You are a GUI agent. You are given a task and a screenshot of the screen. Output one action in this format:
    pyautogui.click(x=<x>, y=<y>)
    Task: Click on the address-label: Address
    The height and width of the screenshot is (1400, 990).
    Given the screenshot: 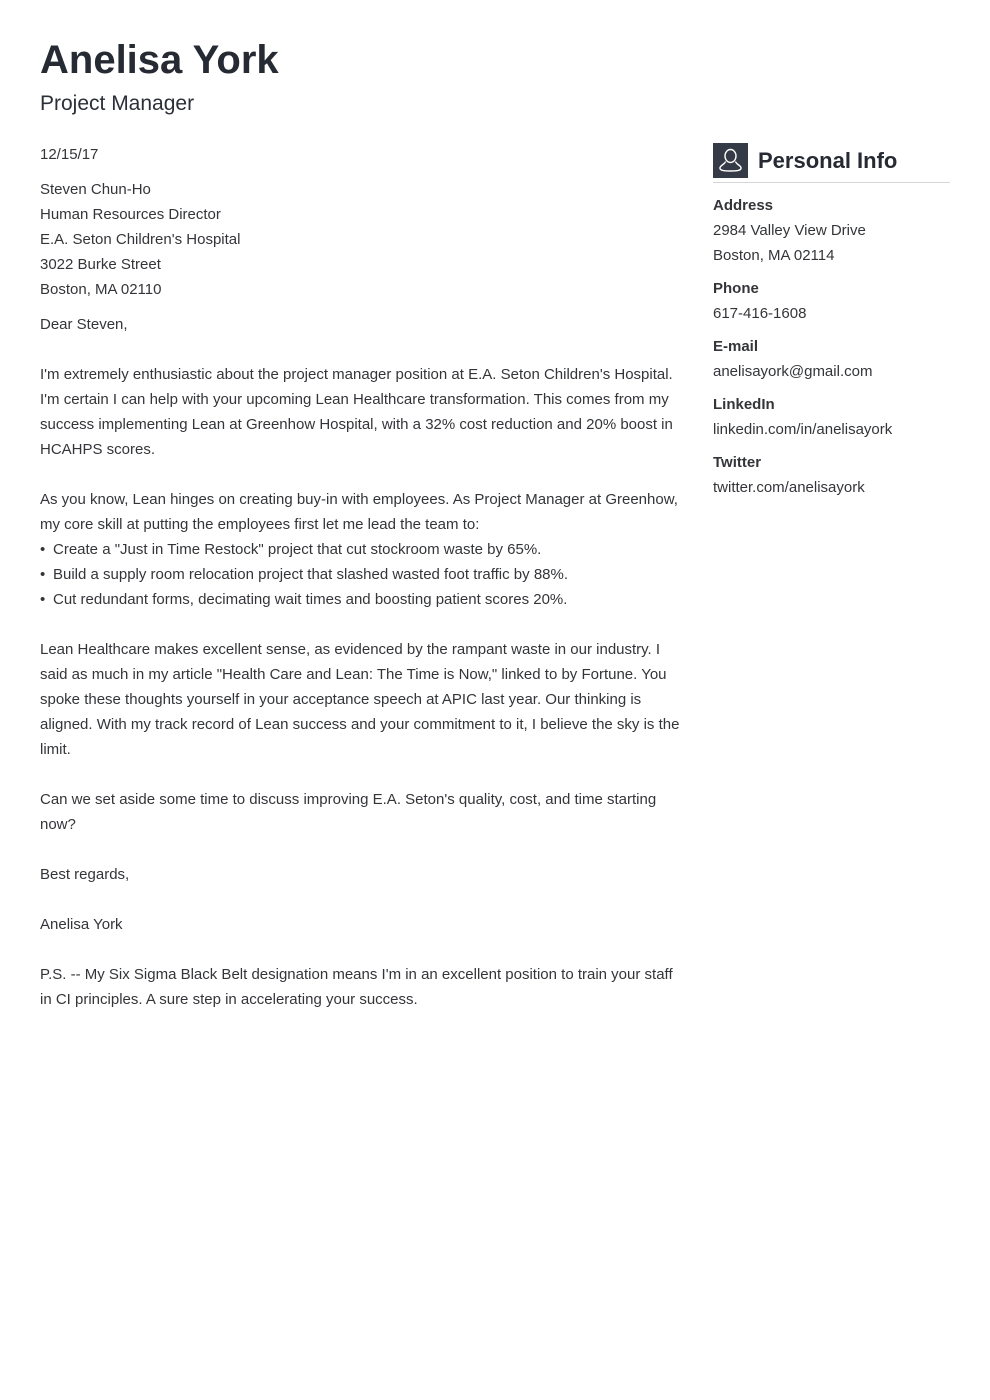 What is the action you would take?
    pyautogui.click(x=743, y=205)
    